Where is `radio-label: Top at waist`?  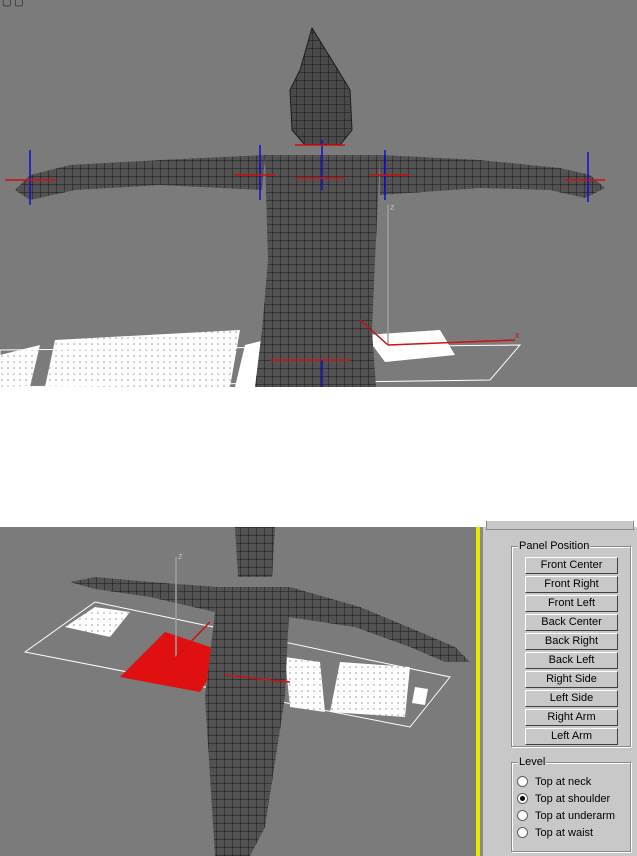
radio-label: Top at waist is located at coordinates (564, 832).